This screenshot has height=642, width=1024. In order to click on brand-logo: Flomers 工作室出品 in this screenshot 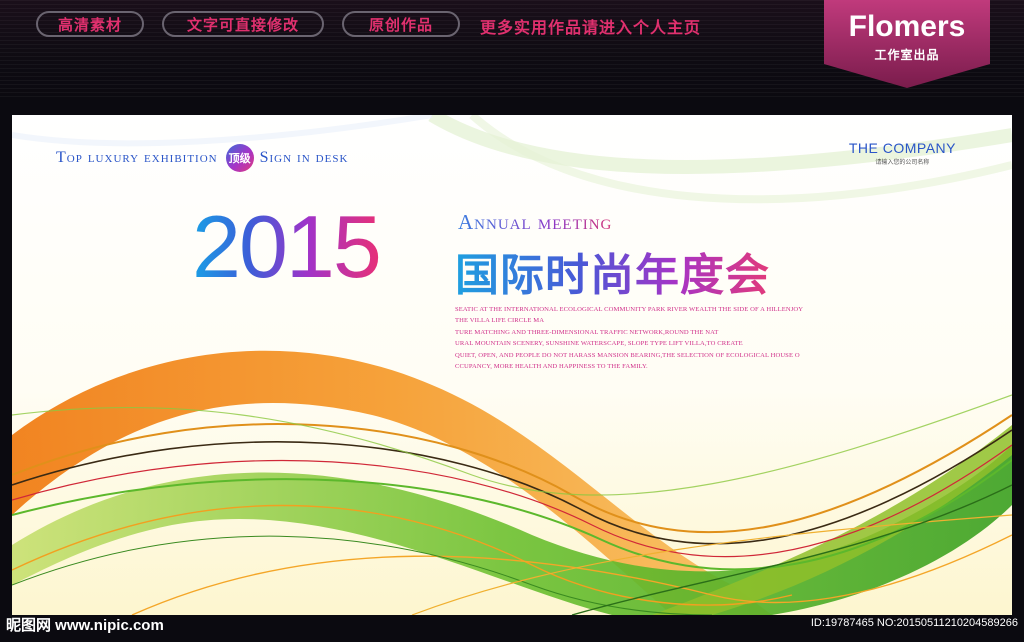, I will do `click(907, 44)`.